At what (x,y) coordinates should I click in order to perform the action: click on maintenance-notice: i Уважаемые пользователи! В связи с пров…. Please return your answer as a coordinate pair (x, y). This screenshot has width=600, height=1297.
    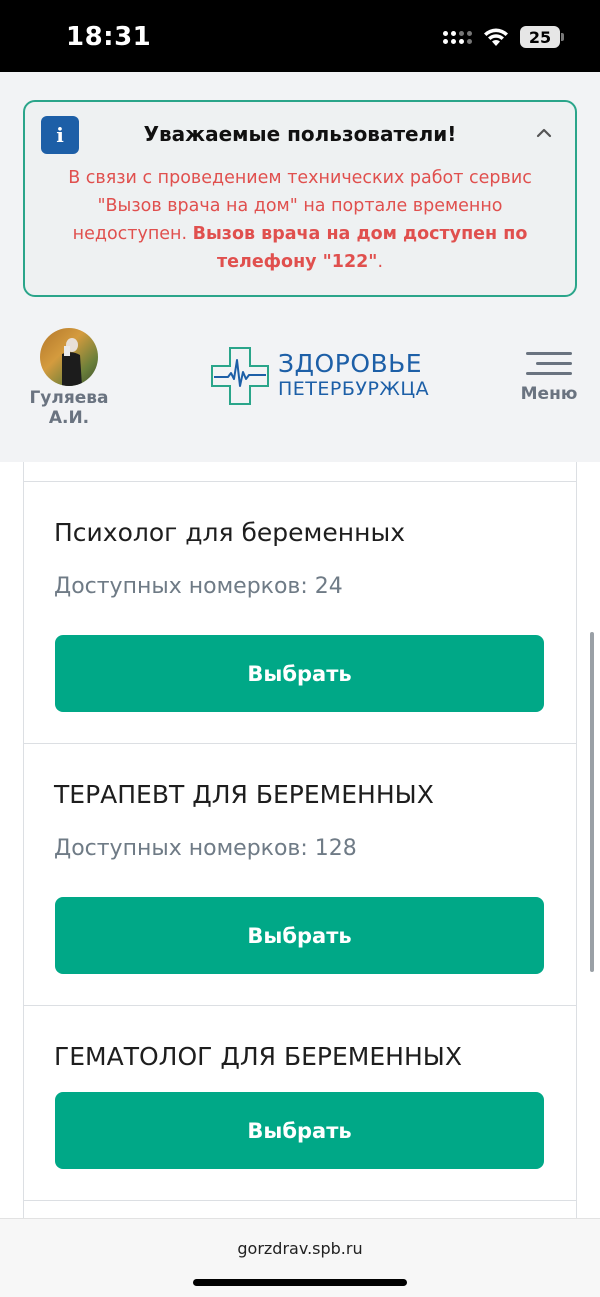
    Looking at the image, I should click on (300, 198).